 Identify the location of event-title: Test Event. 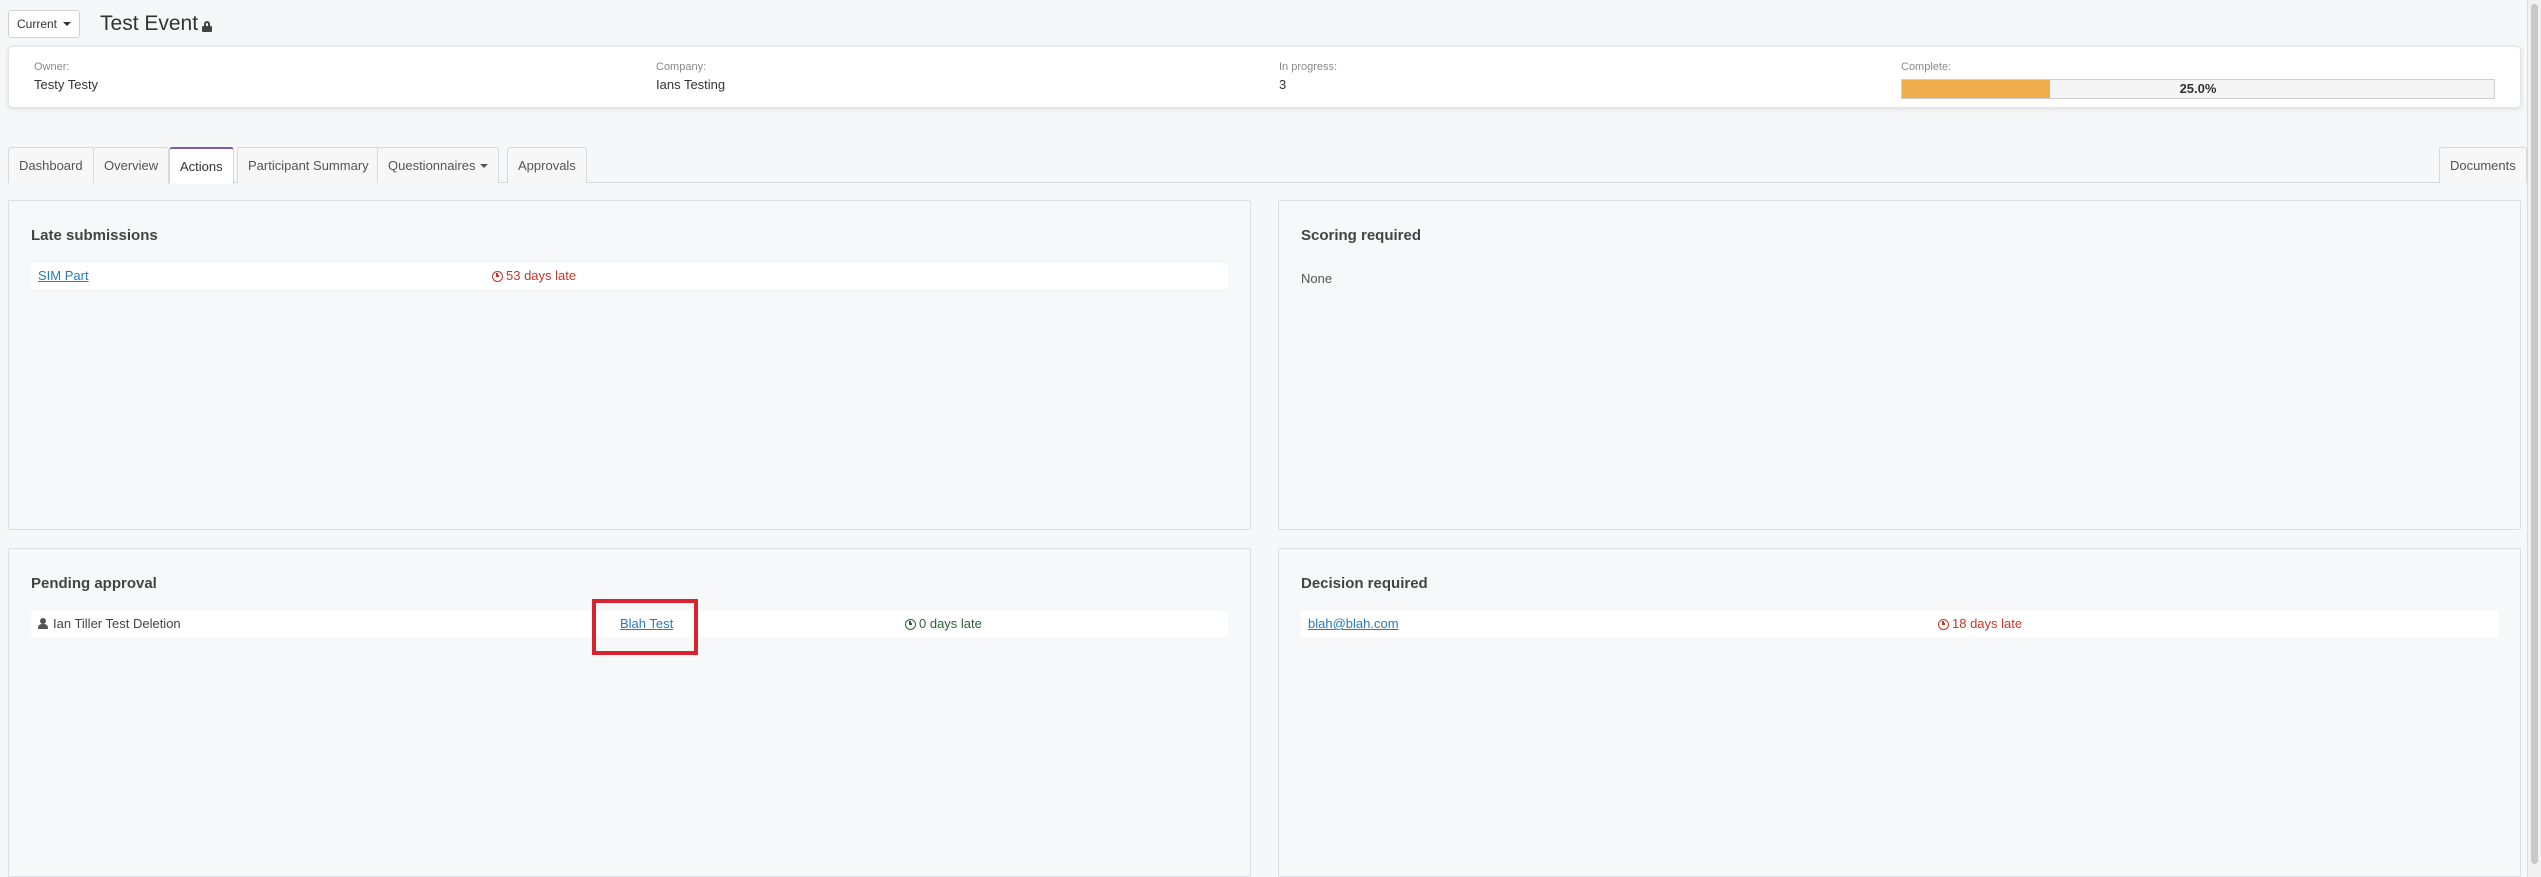
(156, 24).